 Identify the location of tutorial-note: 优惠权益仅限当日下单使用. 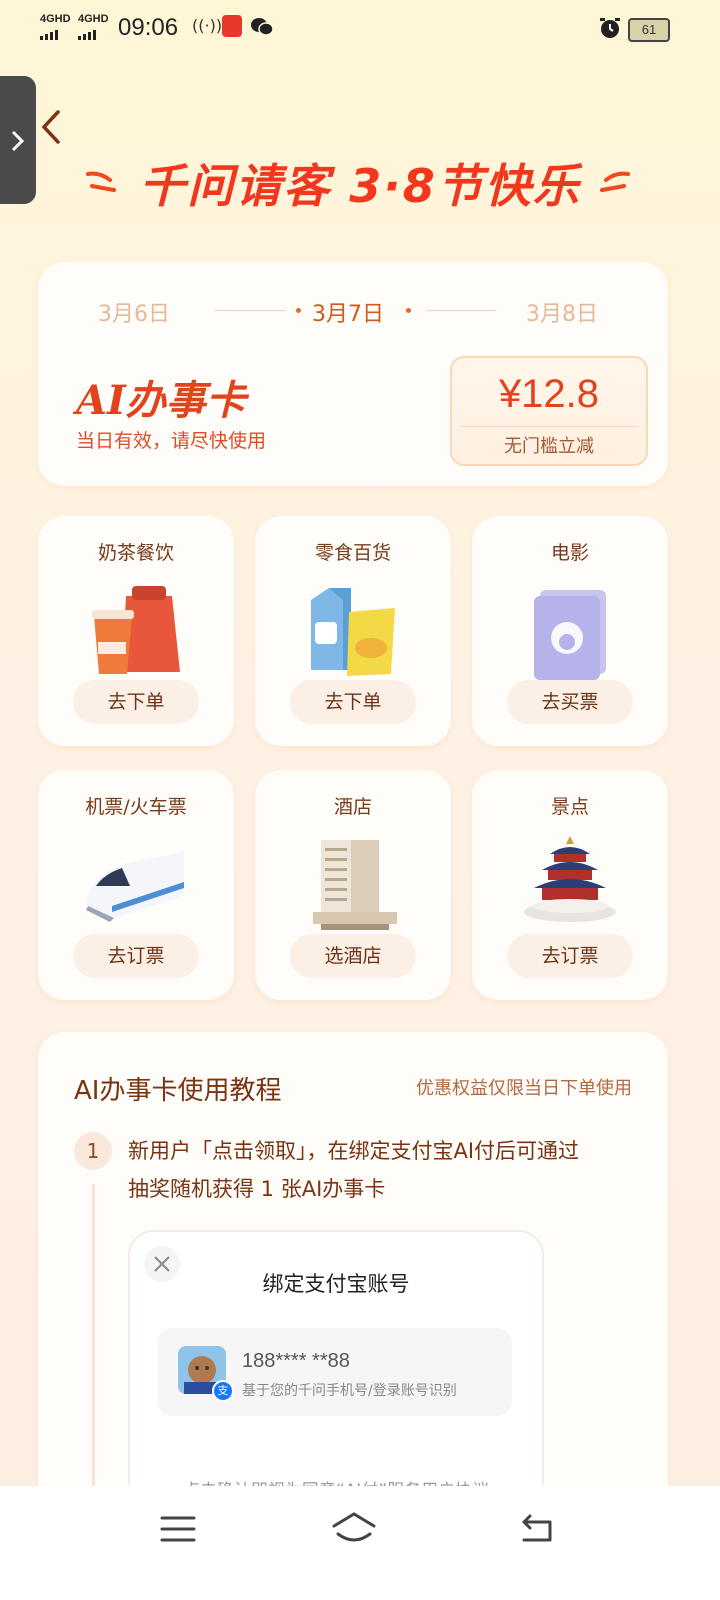
(524, 1088).